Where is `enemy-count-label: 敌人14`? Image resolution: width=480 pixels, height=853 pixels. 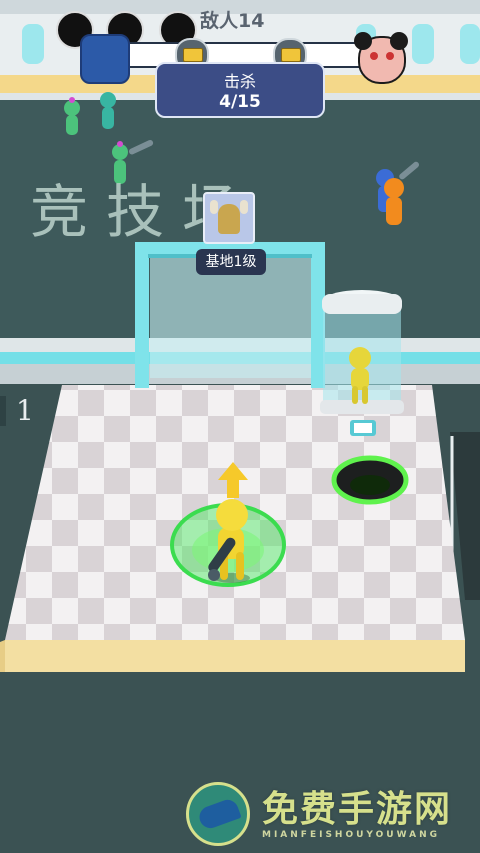 enemy-count-label: 敌人14 is located at coordinates (232, 21).